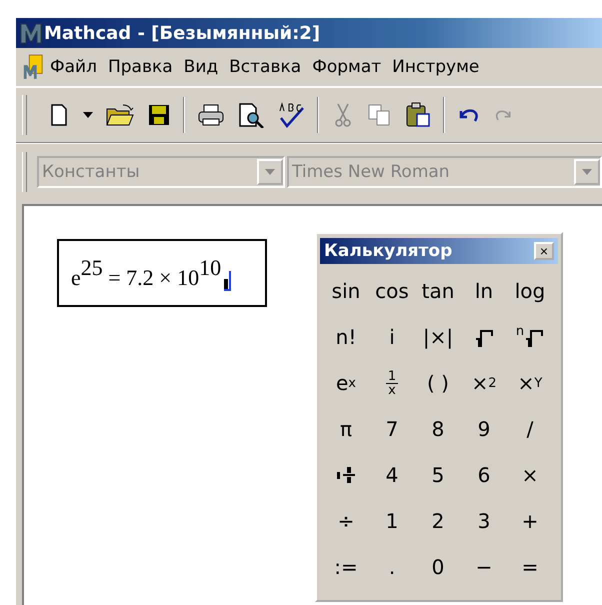 The width and height of the screenshot is (602, 605). What do you see at coordinates (346, 567) in the screenshot?
I see `calculator-key: :=` at bounding box center [346, 567].